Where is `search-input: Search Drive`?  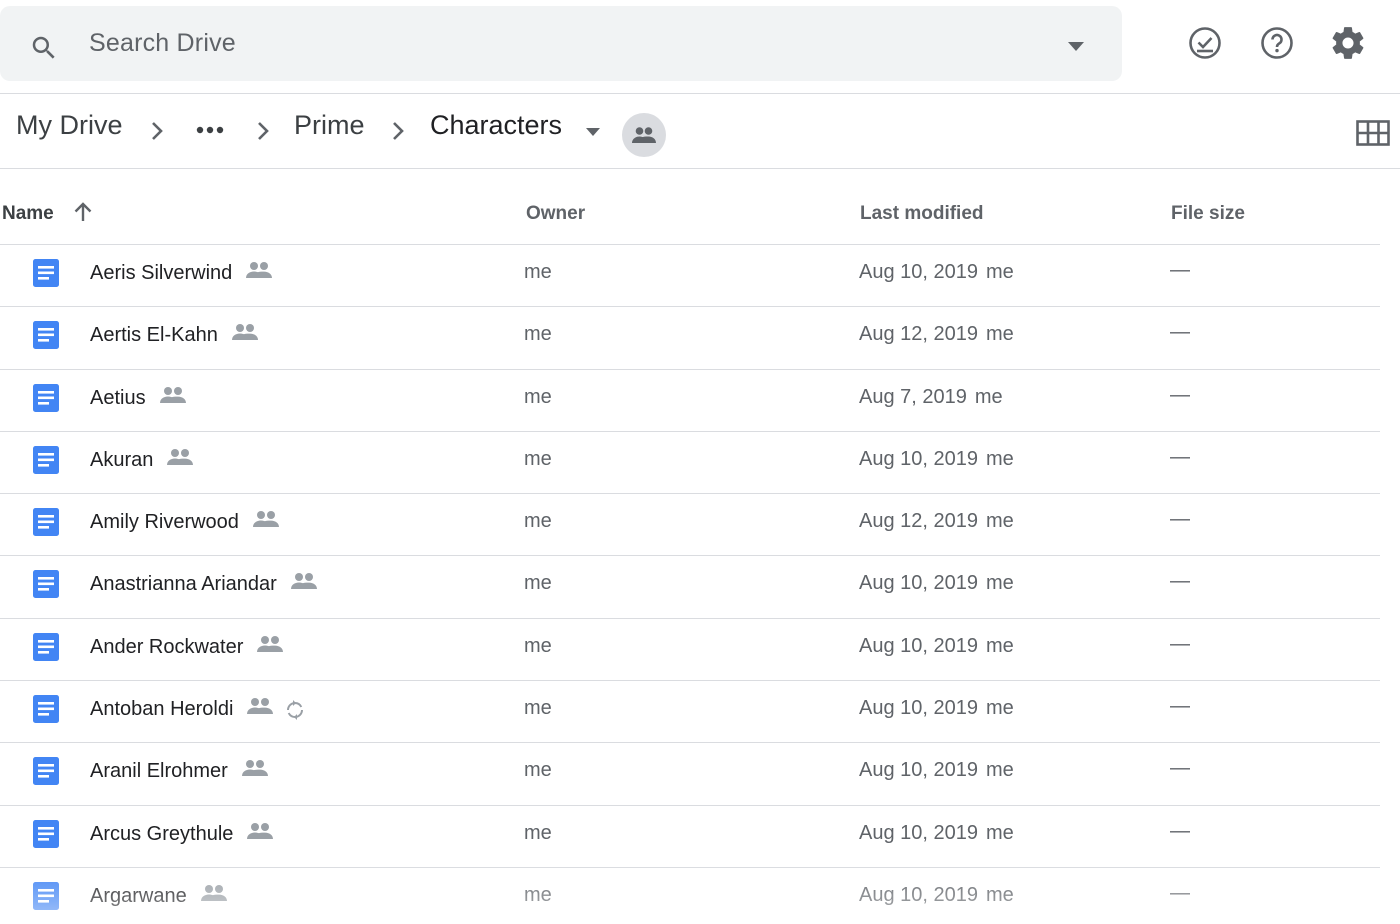 search-input: Search Drive is located at coordinates (162, 43).